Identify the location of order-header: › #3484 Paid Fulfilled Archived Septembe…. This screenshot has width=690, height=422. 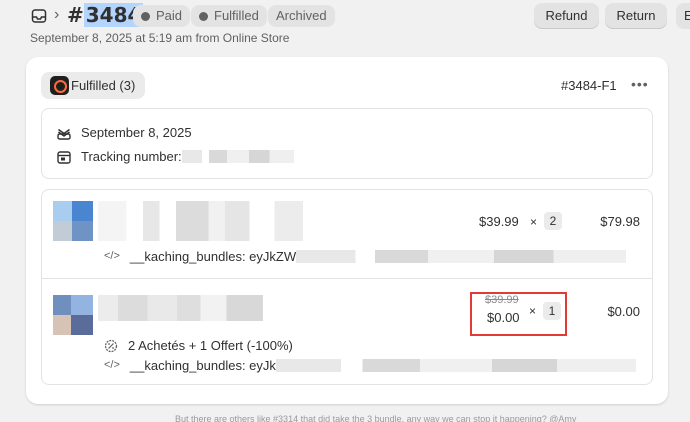
(345, 28).